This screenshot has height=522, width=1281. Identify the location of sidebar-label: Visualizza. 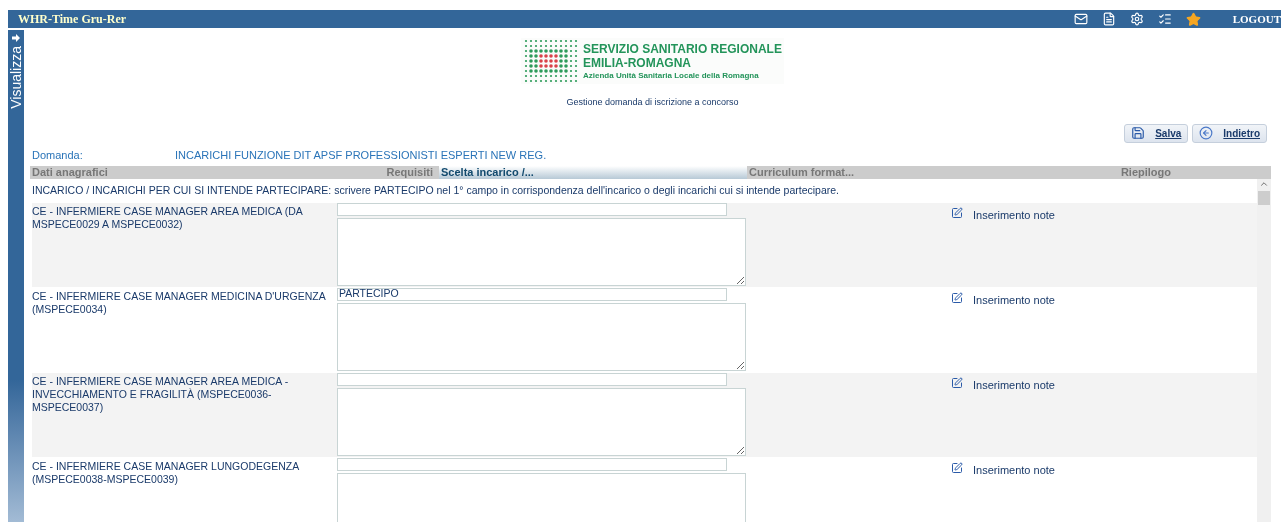
(16, 77).